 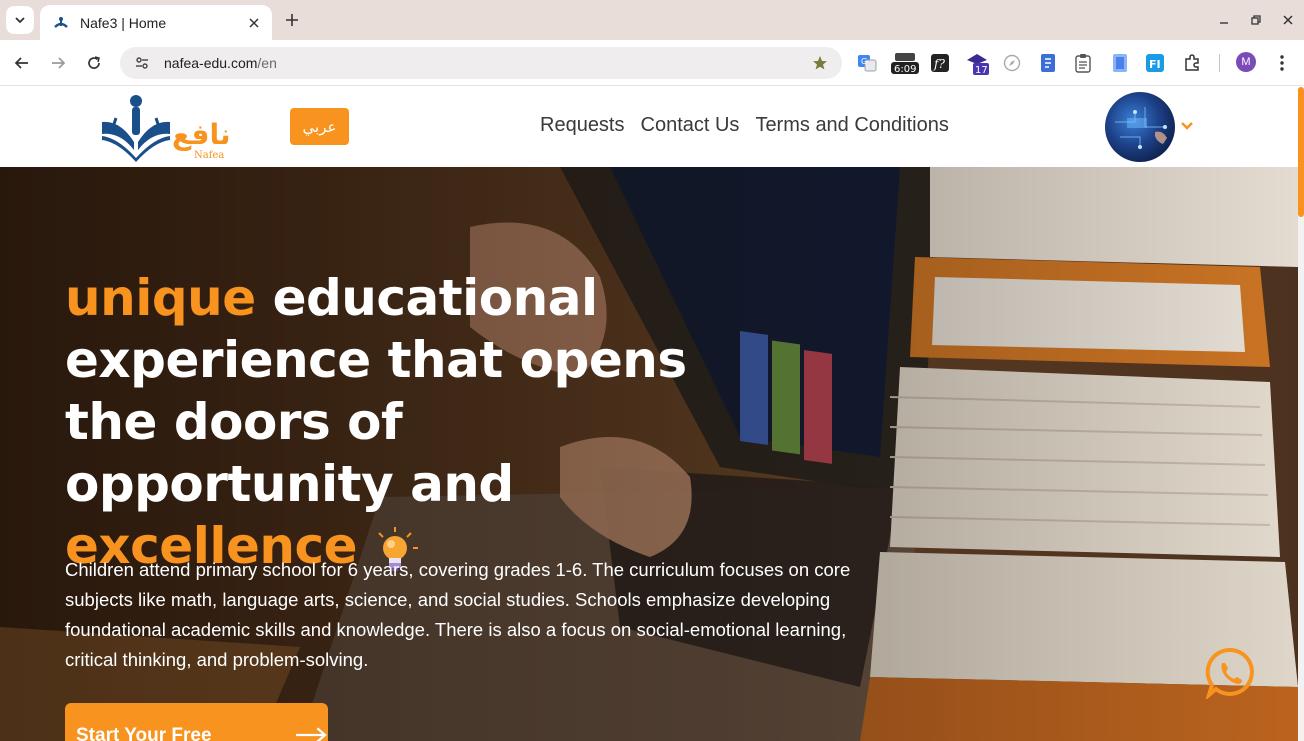 I want to click on clock-badge: 6:09, so click(x=905, y=69).